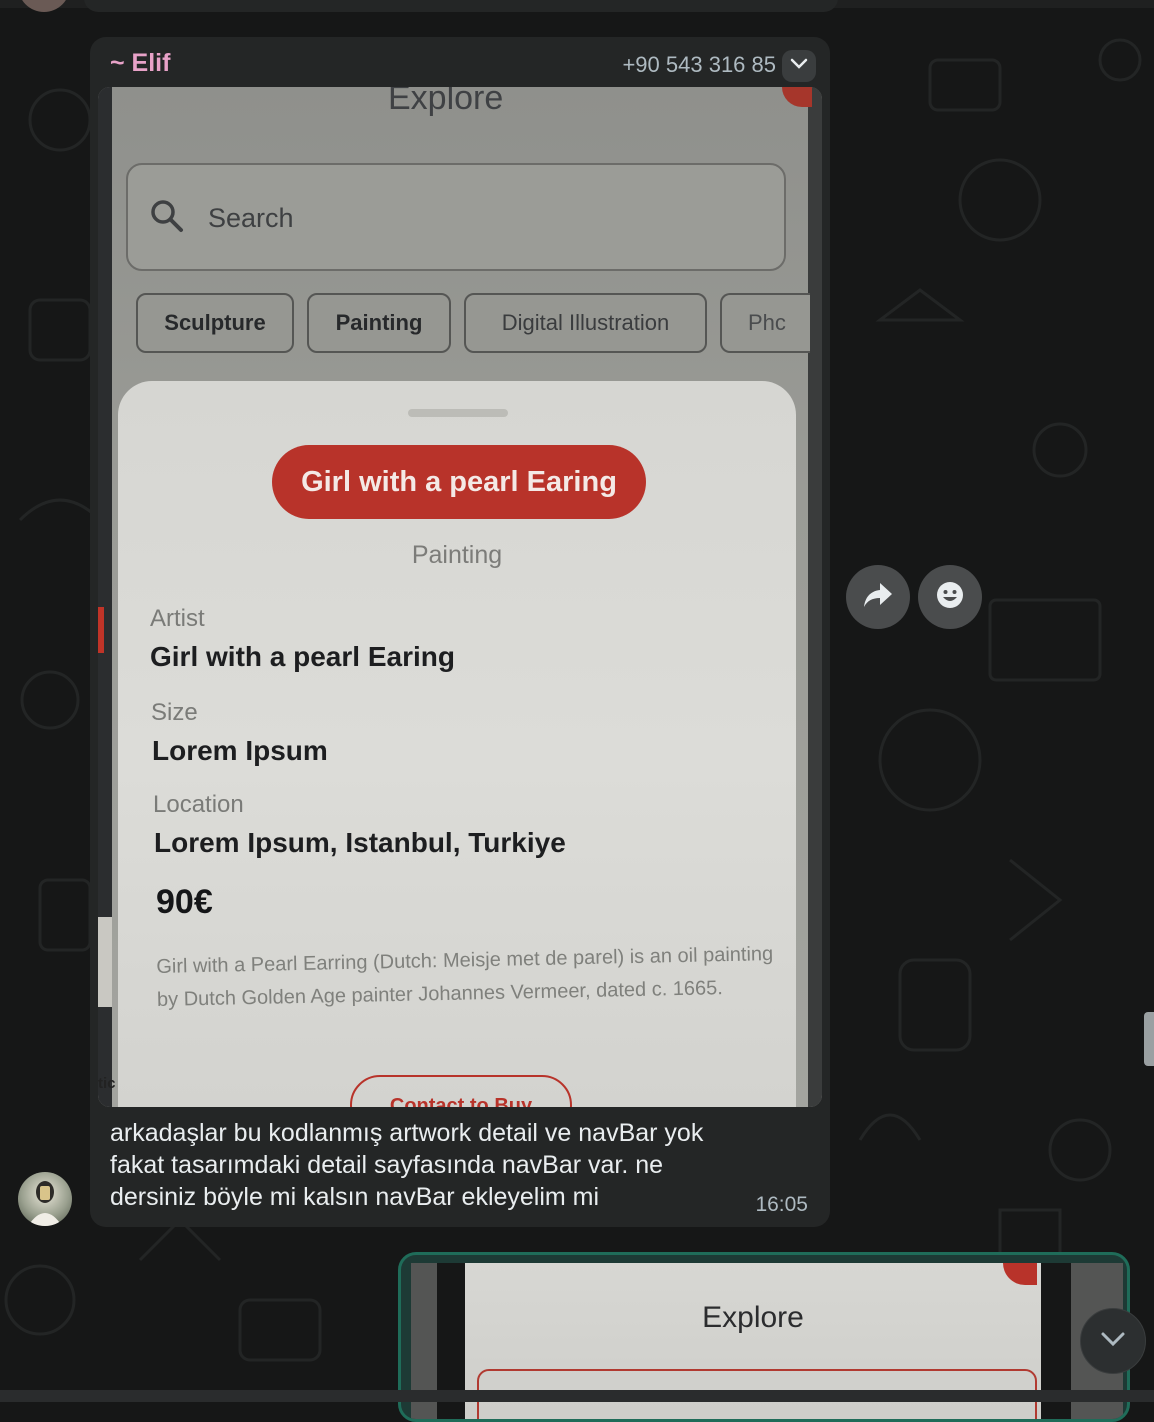  What do you see at coordinates (781, 1204) in the screenshot?
I see `message-time: 16:05` at bounding box center [781, 1204].